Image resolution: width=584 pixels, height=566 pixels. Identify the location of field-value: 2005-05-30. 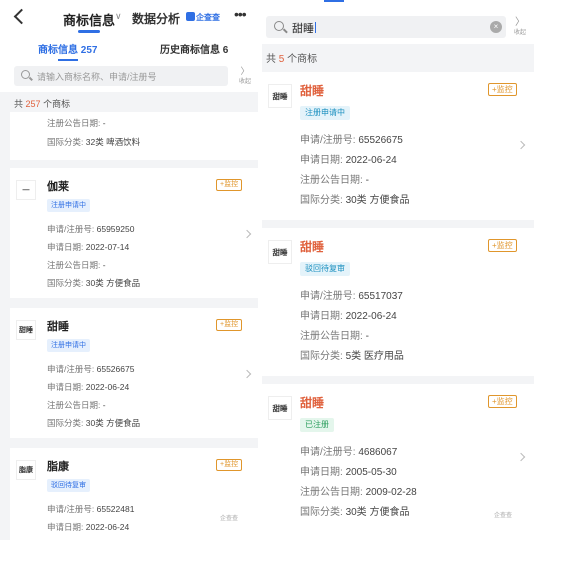
(371, 472).